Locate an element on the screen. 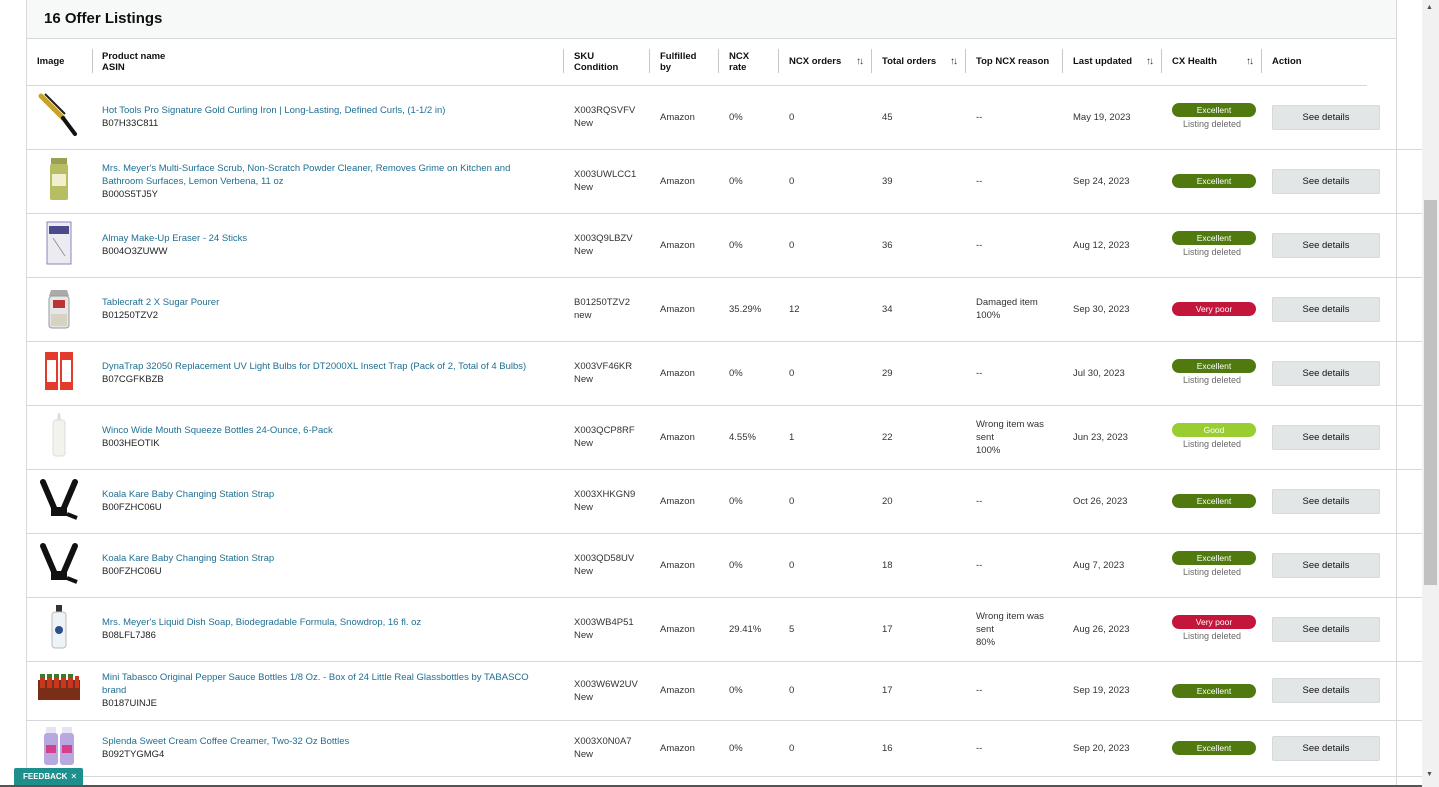 Image resolution: width=1439 pixels, height=787 pixels. total-orders: 16 is located at coordinates (887, 748).